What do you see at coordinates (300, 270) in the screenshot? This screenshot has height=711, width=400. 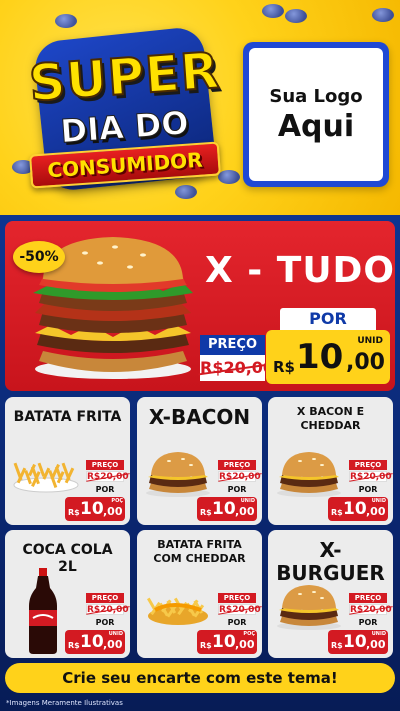 I see `featured-product-name: X - TUDO` at bounding box center [300, 270].